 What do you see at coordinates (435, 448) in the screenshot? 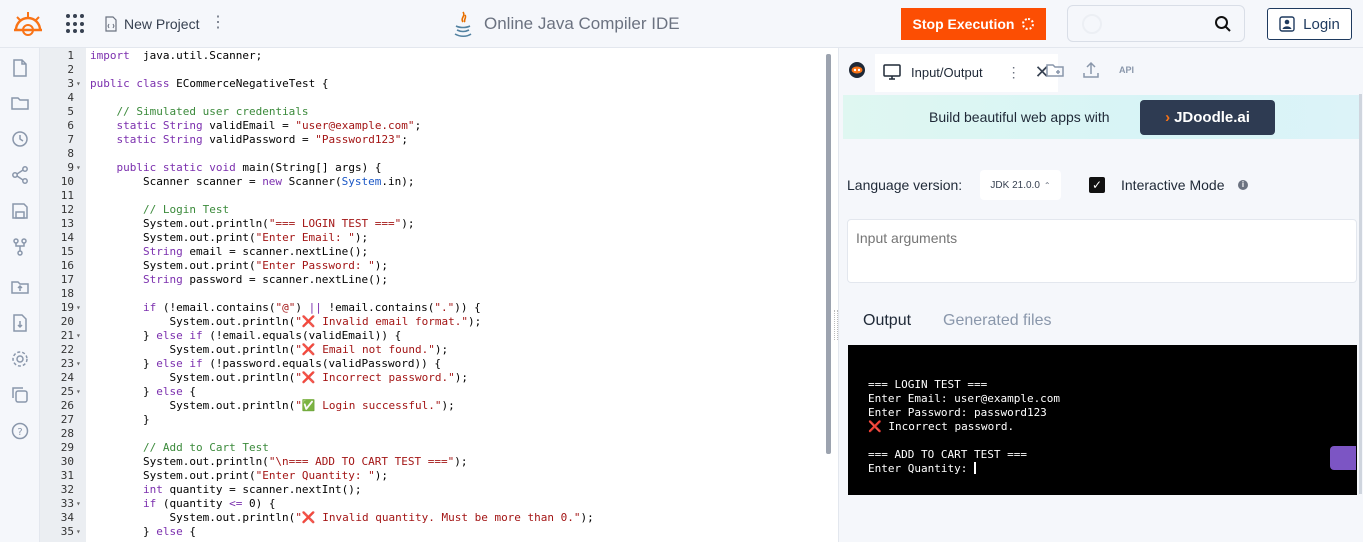
I see `code-line: 29 // Add to Cart Test` at bounding box center [435, 448].